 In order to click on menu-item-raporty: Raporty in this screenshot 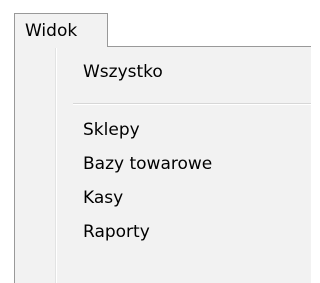, I will do `click(163, 232)`.